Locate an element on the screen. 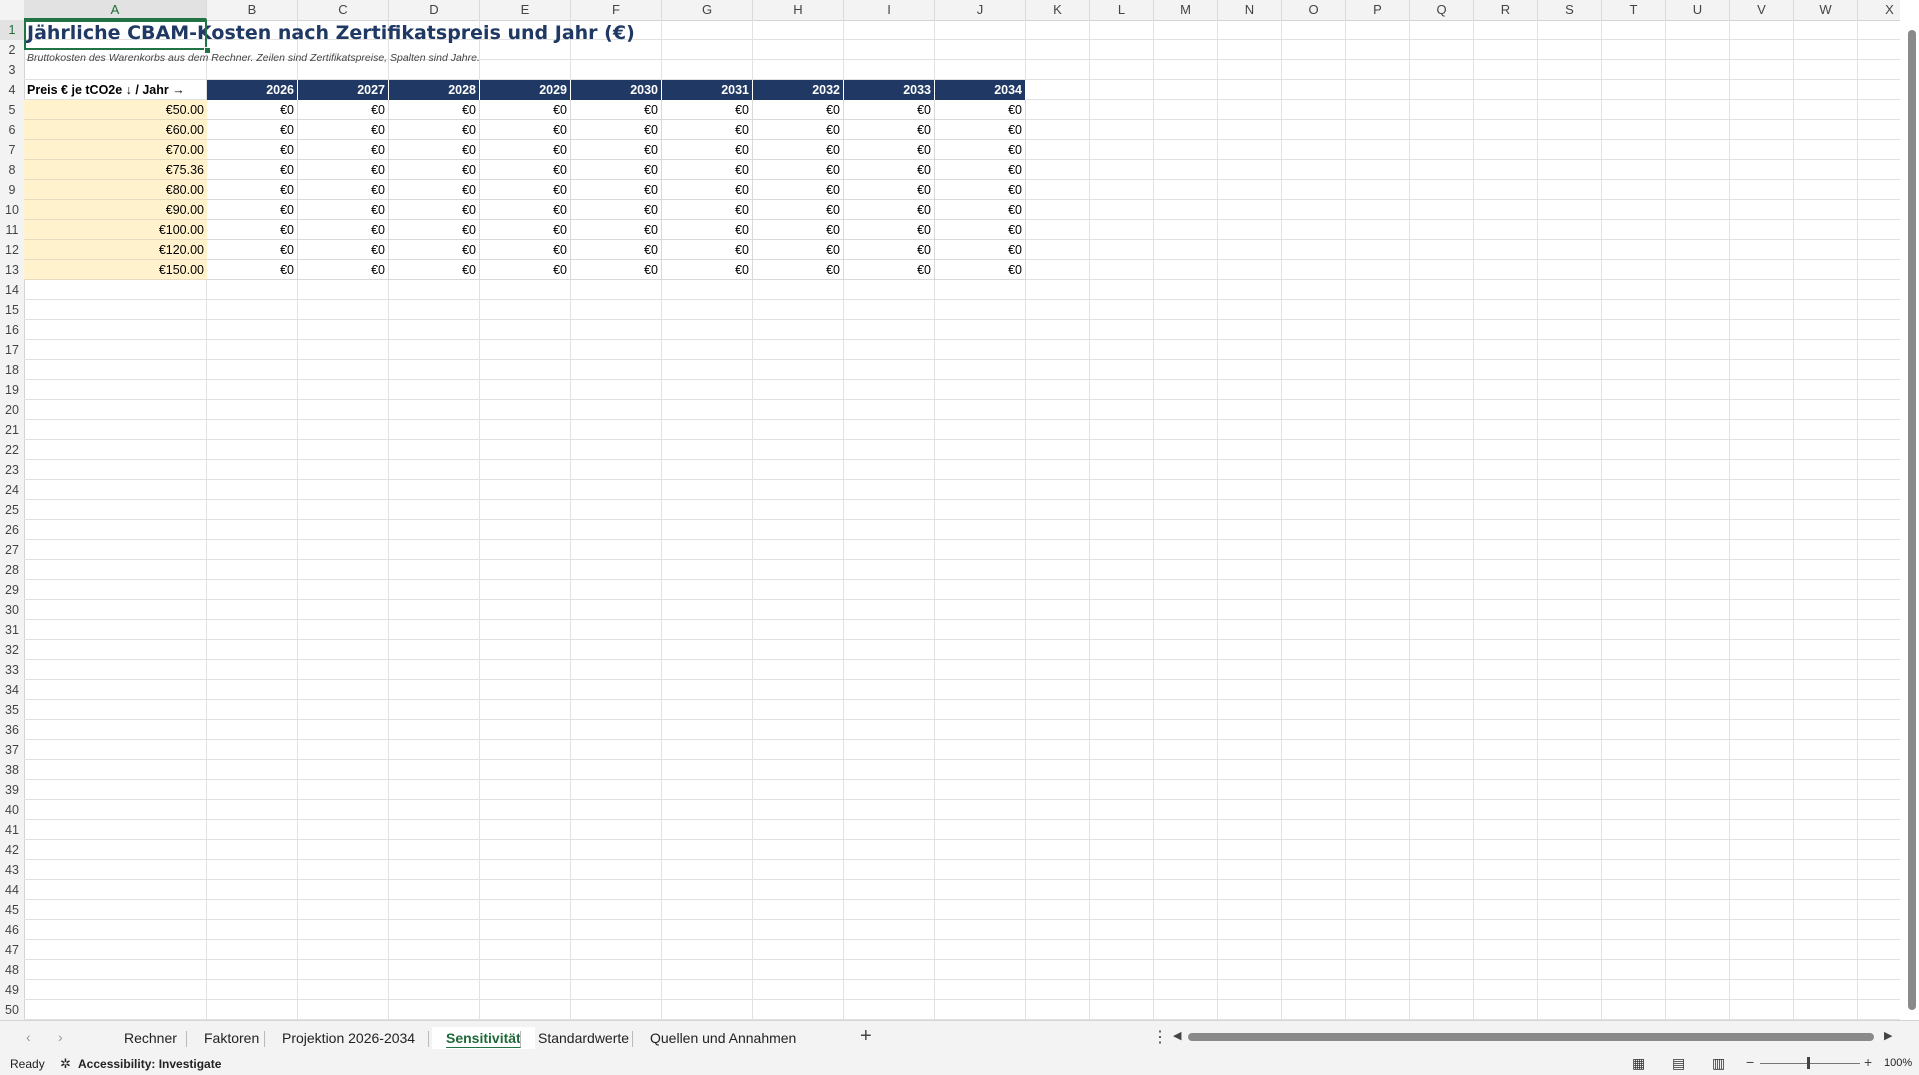 This screenshot has width=1919, height=1075. row-header-22: 22 is located at coordinates (12, 450).